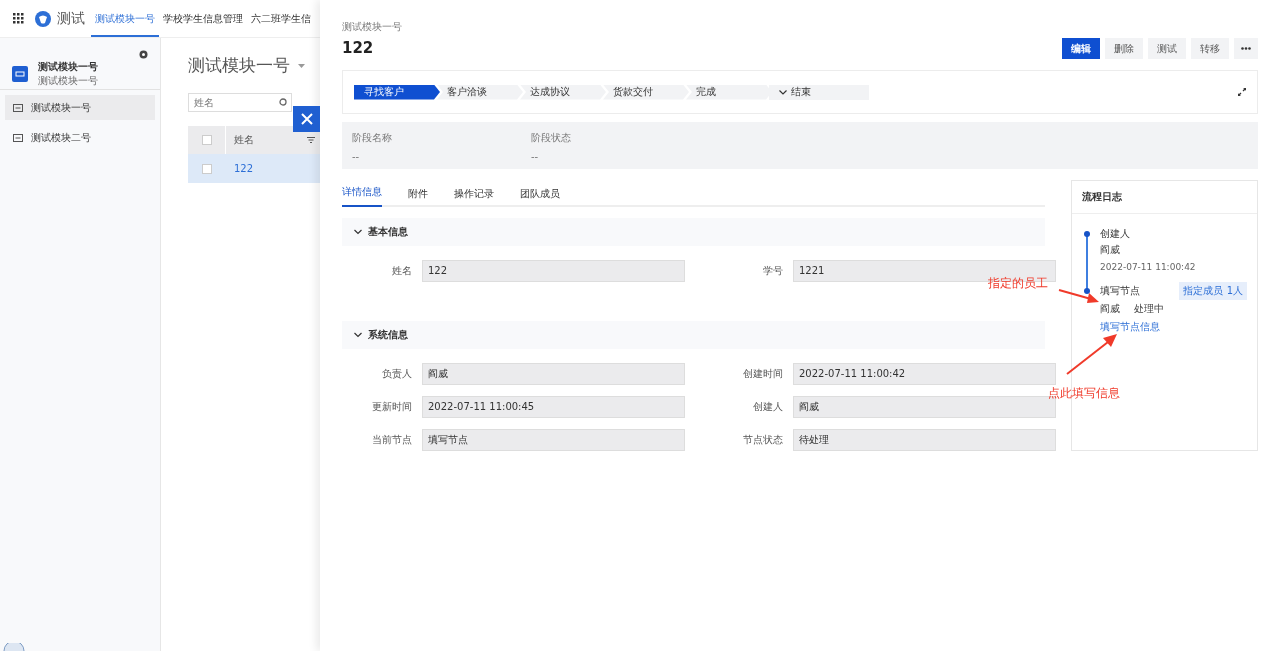 The image size is (1280, 651). What do you see at coordinates (362, 196) in the screenshot?
I see `tab: 详情信息` at bounding box center [362, 196].